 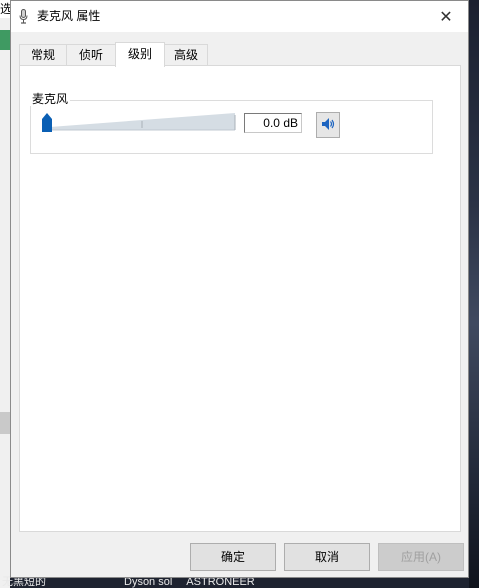 What do you see at coordinates (5, 423) in the screenshot?
I see `background-window-gray-area` at bounding box center [5, 423].